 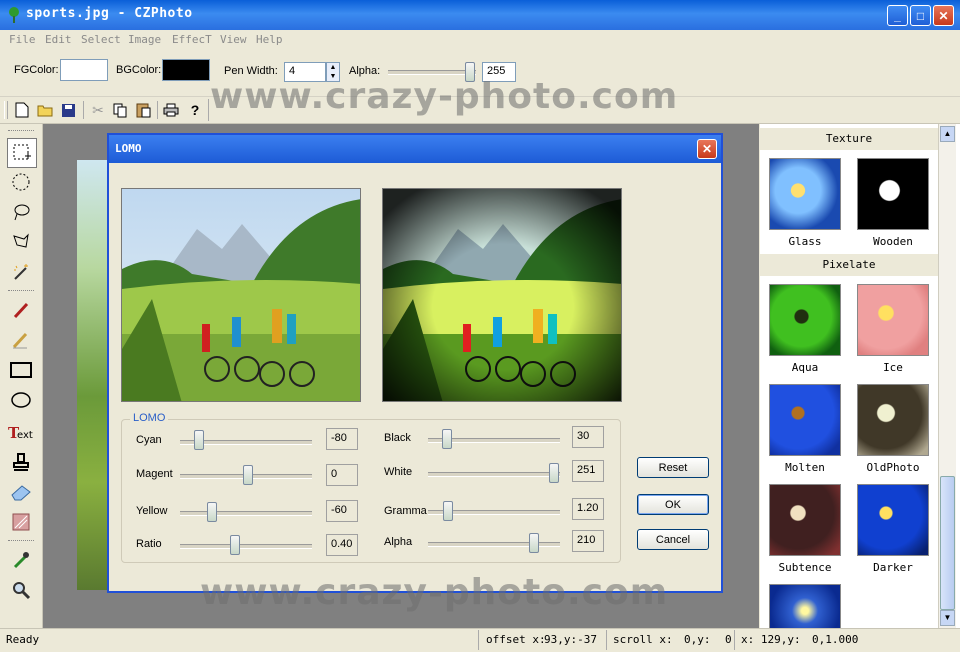 I want to click on rectangle-tool, so click(x=21, y=370).